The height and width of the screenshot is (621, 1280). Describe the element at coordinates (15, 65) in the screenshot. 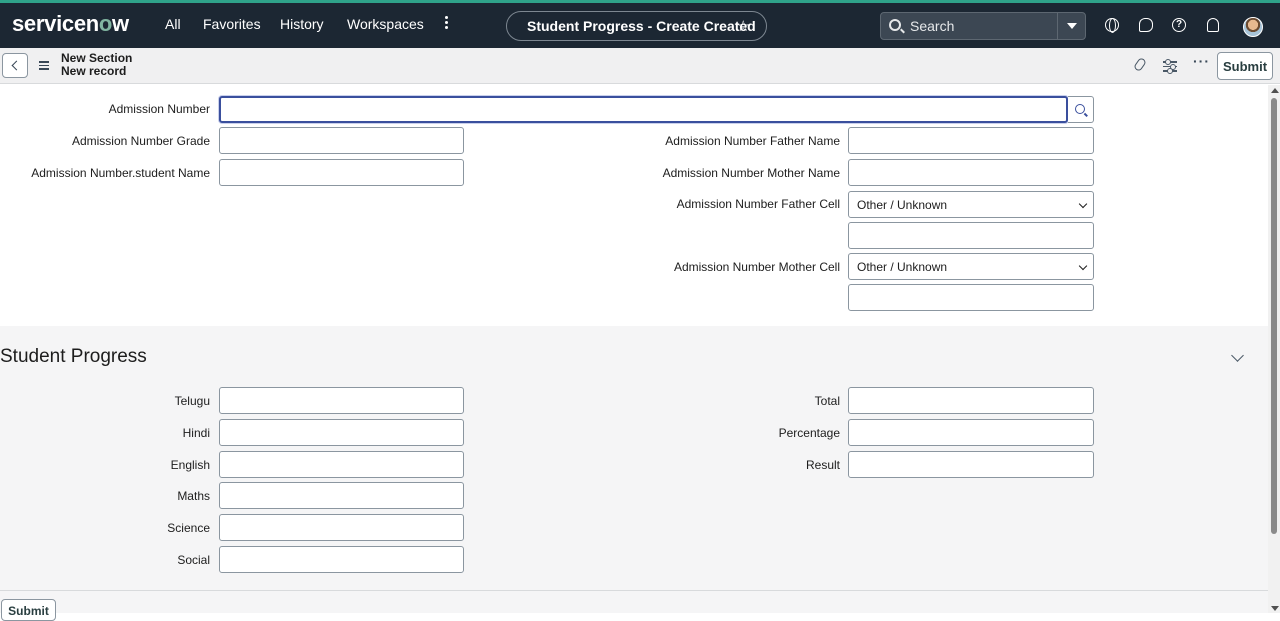

I see `back-button` at that location.